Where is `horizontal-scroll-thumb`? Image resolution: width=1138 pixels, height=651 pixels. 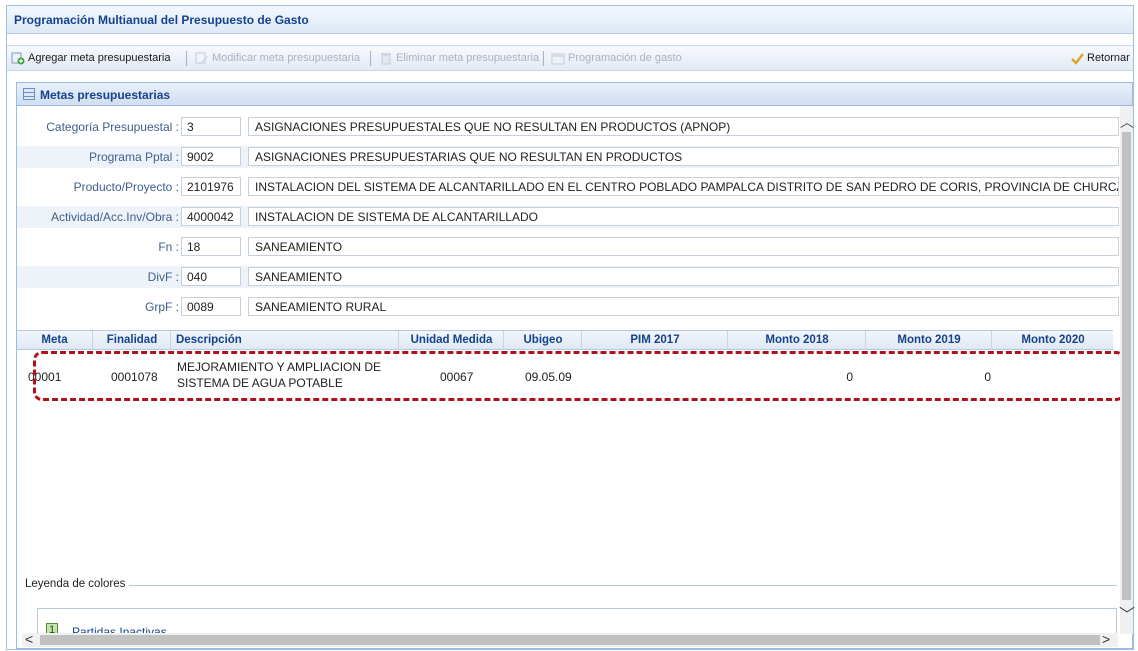
horizontal-scroll-thumb is located at coordinates (570, 640).